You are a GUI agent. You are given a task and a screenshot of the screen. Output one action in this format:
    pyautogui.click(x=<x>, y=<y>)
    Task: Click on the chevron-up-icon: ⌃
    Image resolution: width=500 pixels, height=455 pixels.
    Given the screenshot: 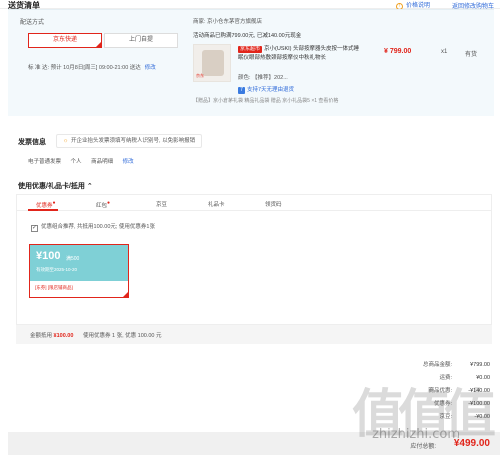 What is the action you would take?
    pyautogui.click(x=89, y=186)
    